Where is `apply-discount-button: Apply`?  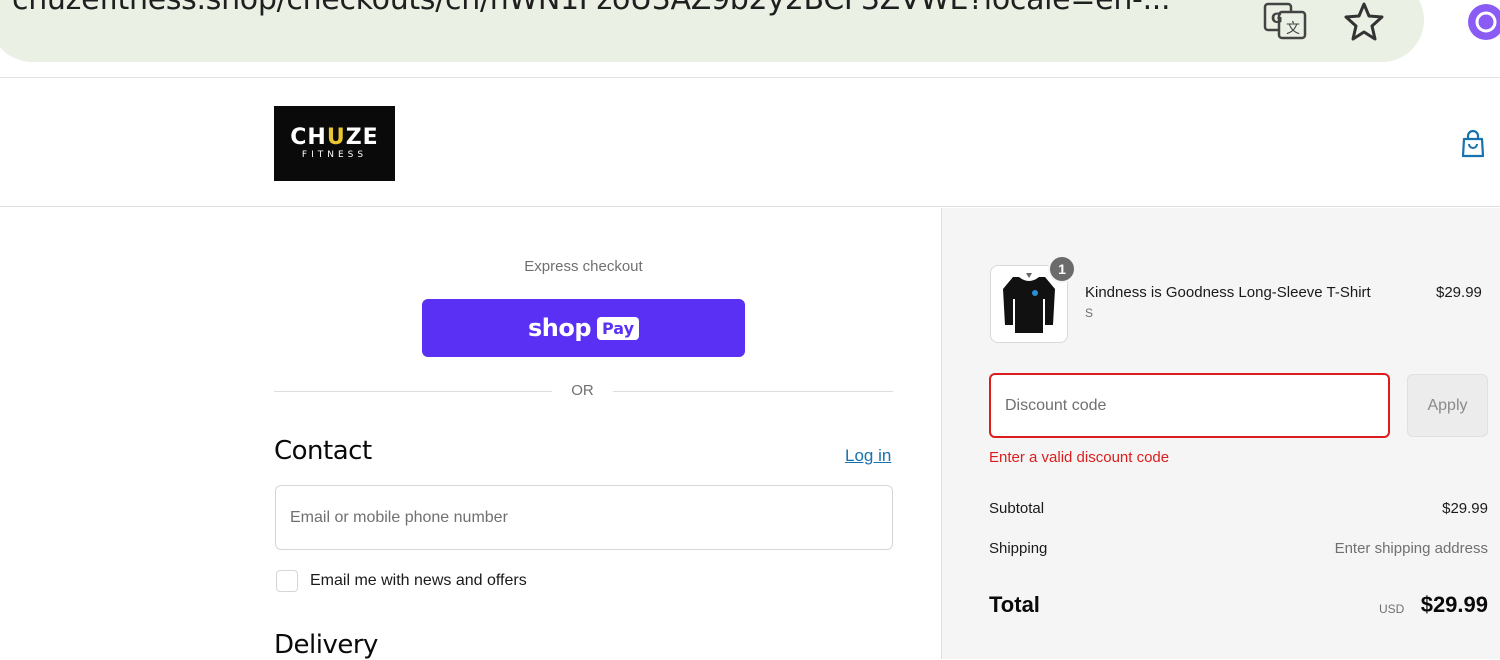 apply-discount-button: Apply is located at coordinates (1447, 405).